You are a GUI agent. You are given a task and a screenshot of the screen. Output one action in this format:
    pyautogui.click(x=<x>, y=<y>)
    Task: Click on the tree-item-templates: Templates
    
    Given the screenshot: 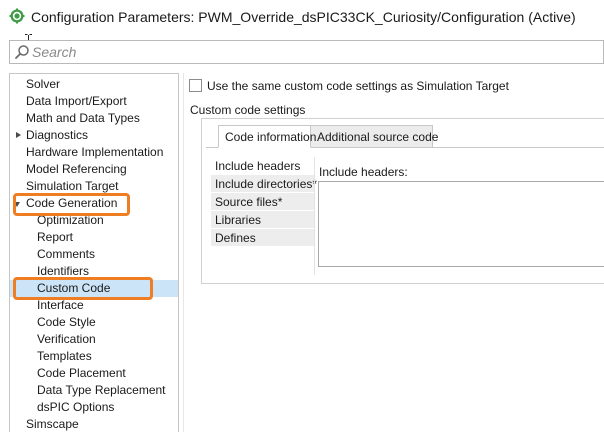 What is the action you would take?
    pyautogui.click(x=94, y=356)
    